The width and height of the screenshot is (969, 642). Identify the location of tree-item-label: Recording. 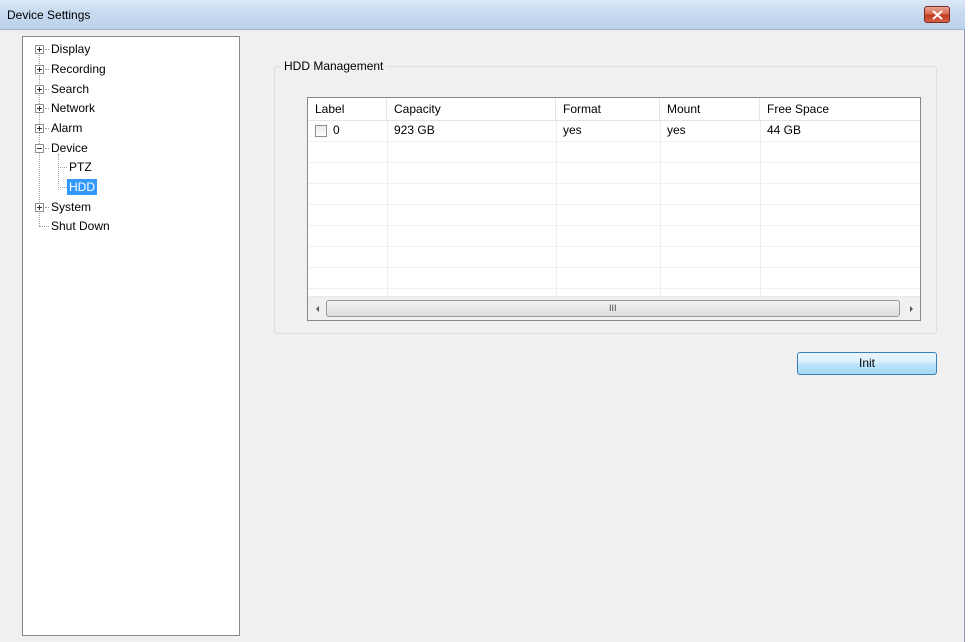
(78, 69).